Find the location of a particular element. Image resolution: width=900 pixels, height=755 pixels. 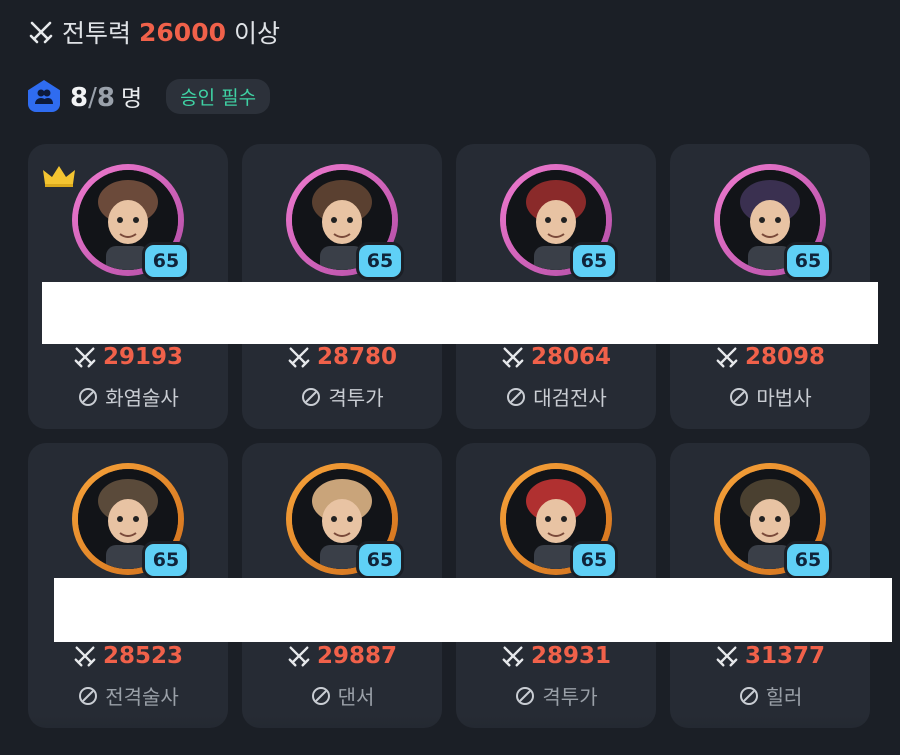

leader-crown-icon is located at coordinates (59, 176).